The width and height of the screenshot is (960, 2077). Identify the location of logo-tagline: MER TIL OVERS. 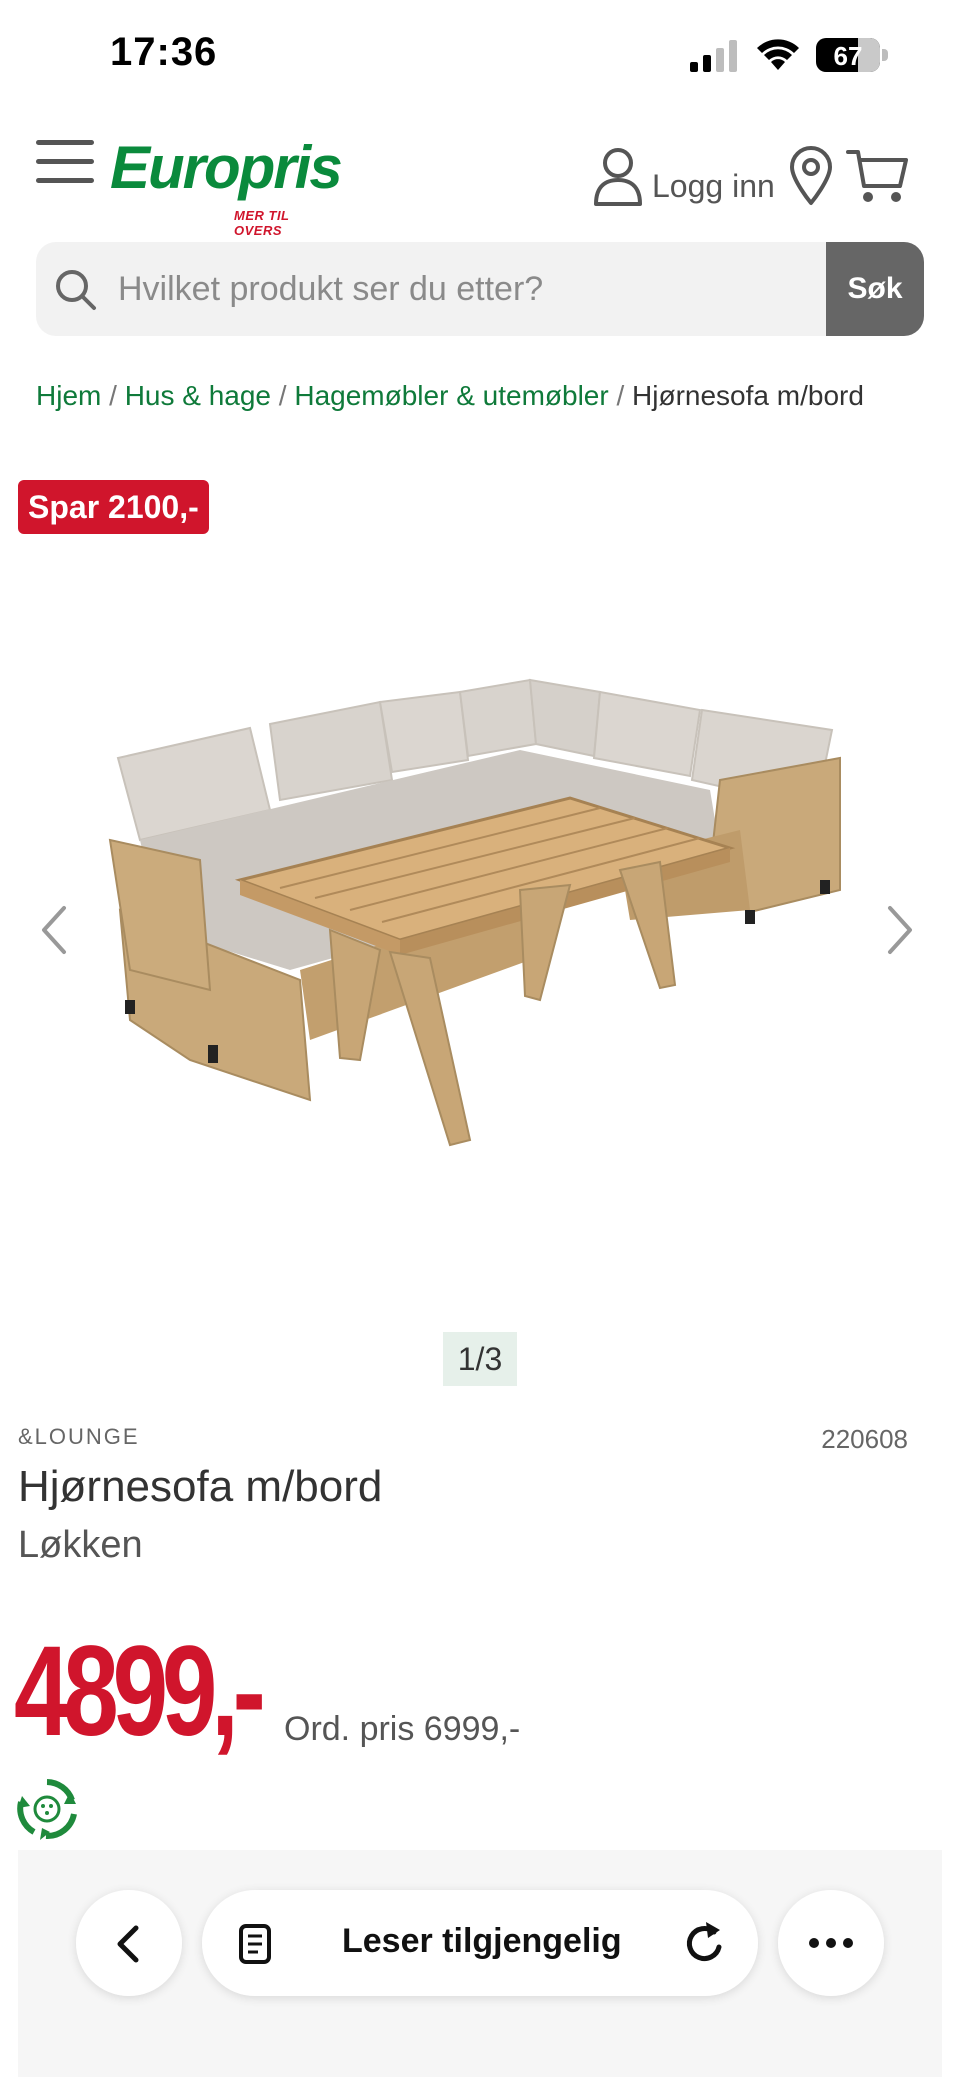
(262, 223).